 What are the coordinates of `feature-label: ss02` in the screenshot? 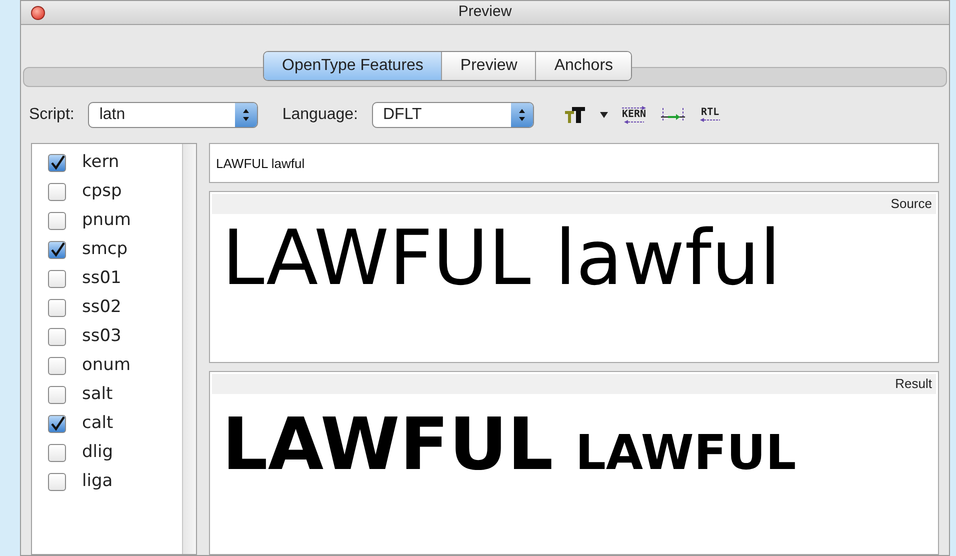 It's located at (102, 307).